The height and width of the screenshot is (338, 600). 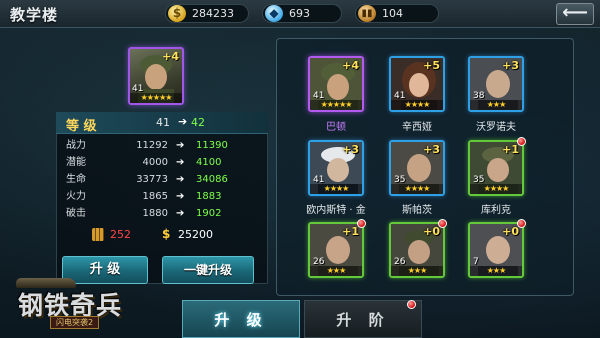 I want to click on stat-name: 生命, so click(x=76, y=179).